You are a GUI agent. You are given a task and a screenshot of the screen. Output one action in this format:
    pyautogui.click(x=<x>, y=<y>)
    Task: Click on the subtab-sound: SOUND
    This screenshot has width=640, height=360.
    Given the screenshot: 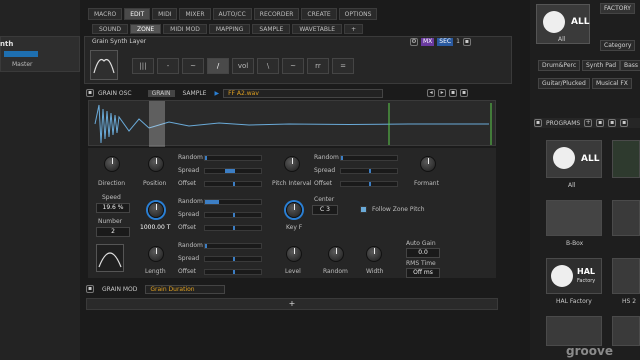 What is the action you would take?
    pyautogui.click(x=110, y=29)
    